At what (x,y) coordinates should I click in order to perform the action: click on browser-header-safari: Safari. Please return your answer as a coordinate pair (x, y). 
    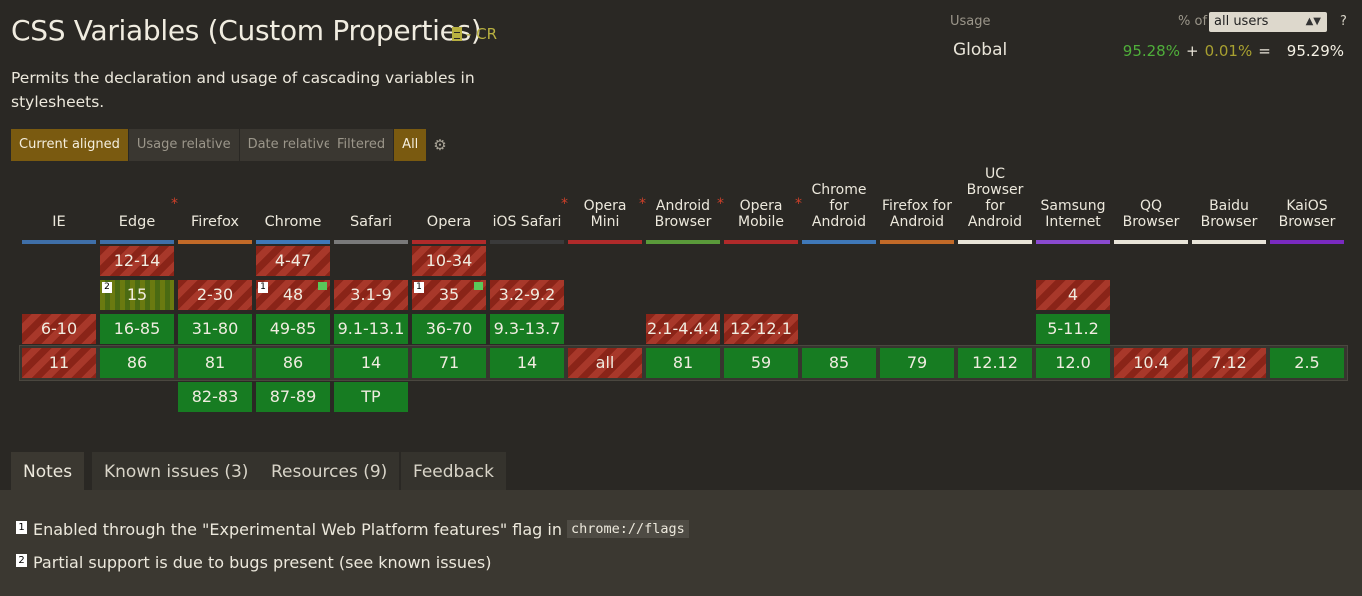
    Looking at the image, I should click on (371, 207).